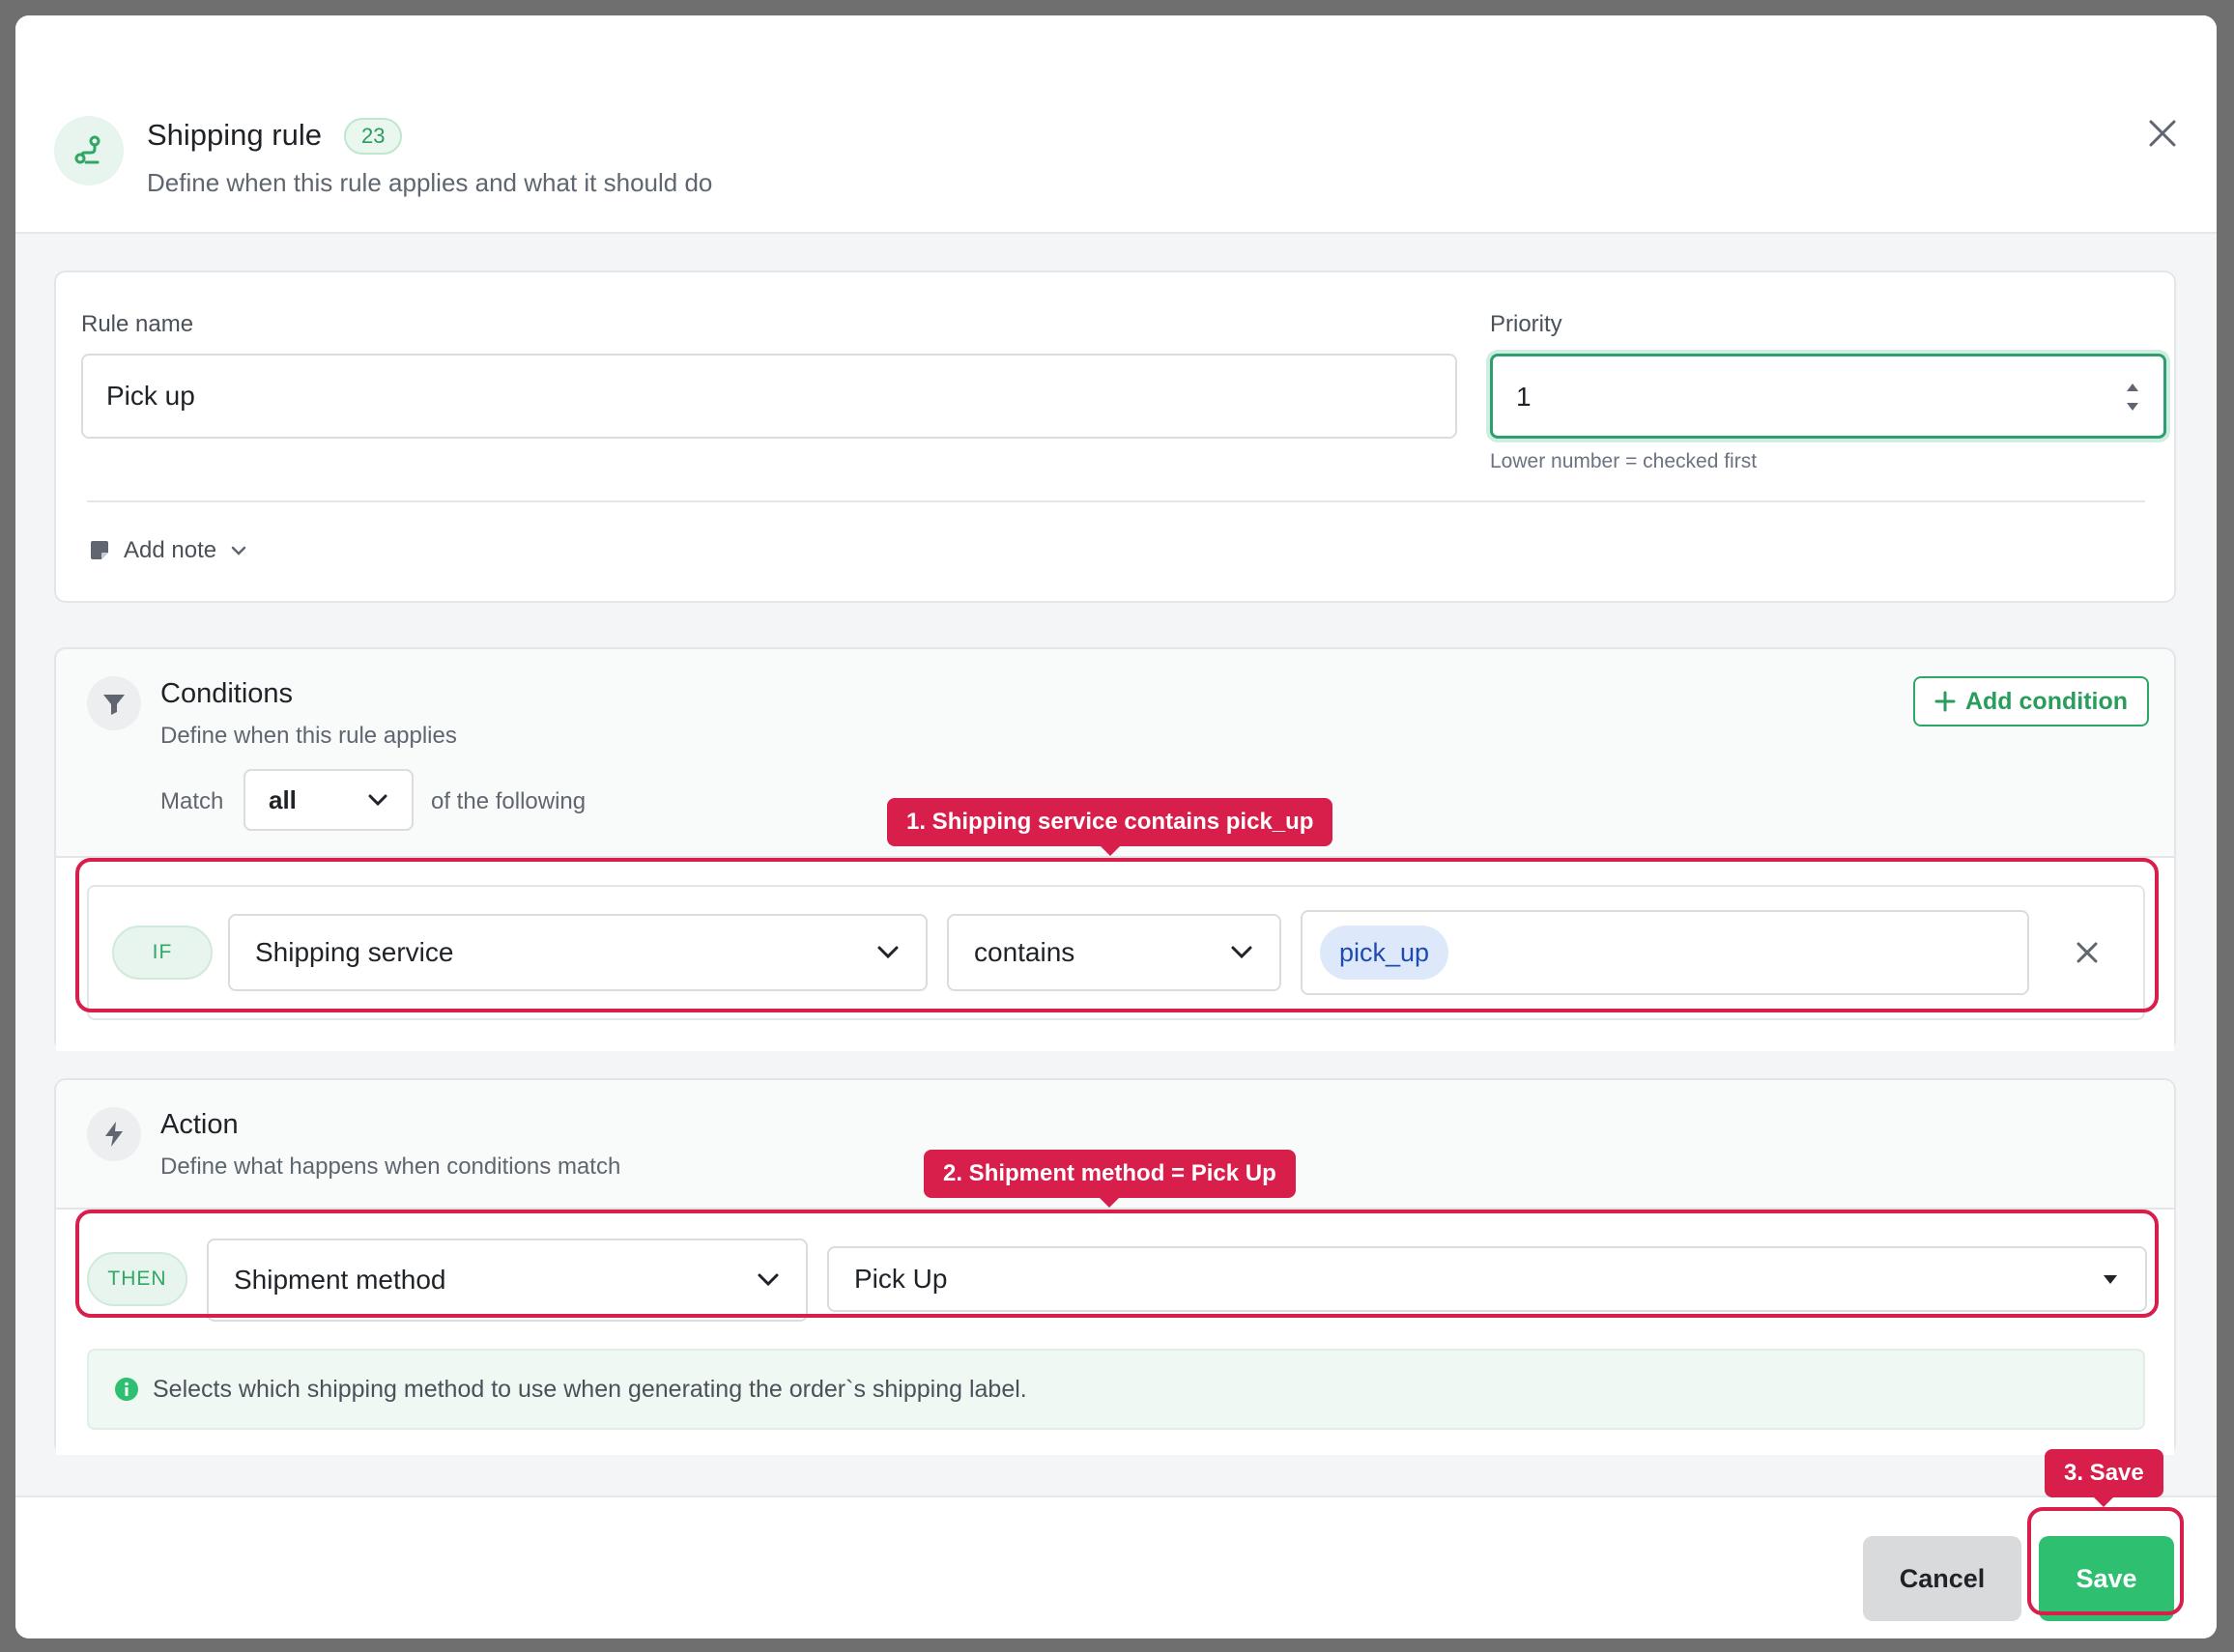  What do you see at coordinates (328, 800) in the screenshot?
I see `match-select: all` at bounding box center [328, 800].